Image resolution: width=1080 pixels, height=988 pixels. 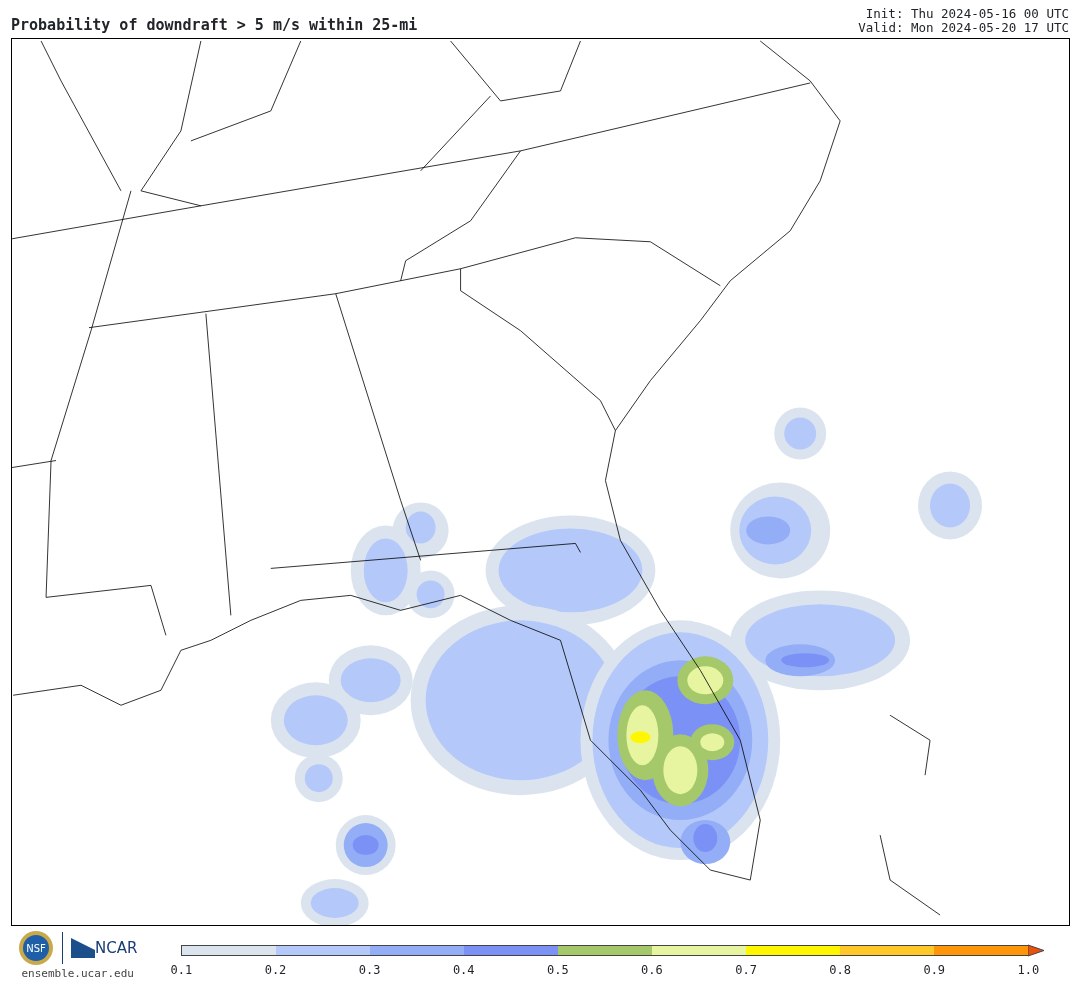 I want to click on valid-time: Valid: Mon 2024-05-20 17 UTC, so click(x=963, y=28).